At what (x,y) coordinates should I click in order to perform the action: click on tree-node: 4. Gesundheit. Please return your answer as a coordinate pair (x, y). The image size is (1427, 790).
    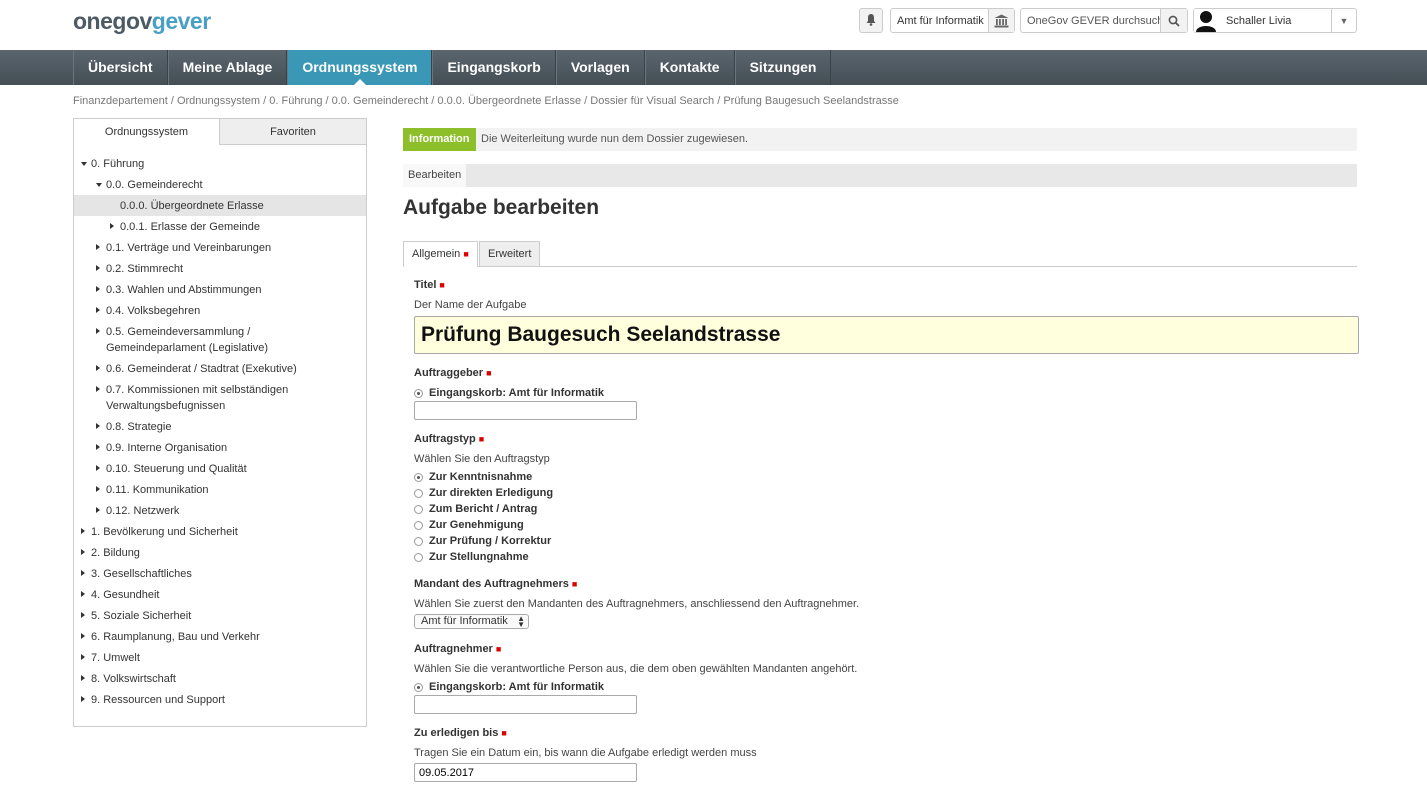
    Looking at the image, I should click on (220, 594).